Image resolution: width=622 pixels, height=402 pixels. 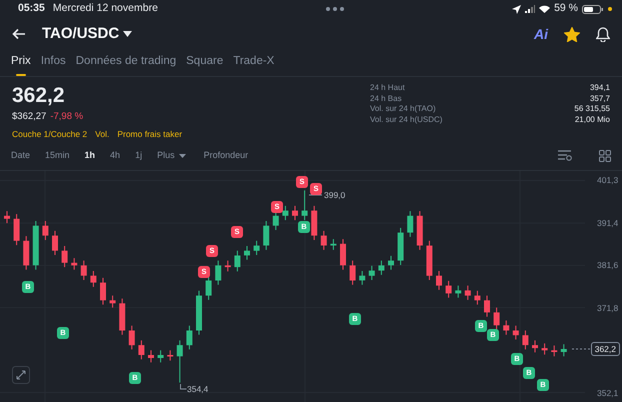 What do you see at coordinates (582, 349) in the screenshot?
I see `price-line` at bounding box center [582, 349].